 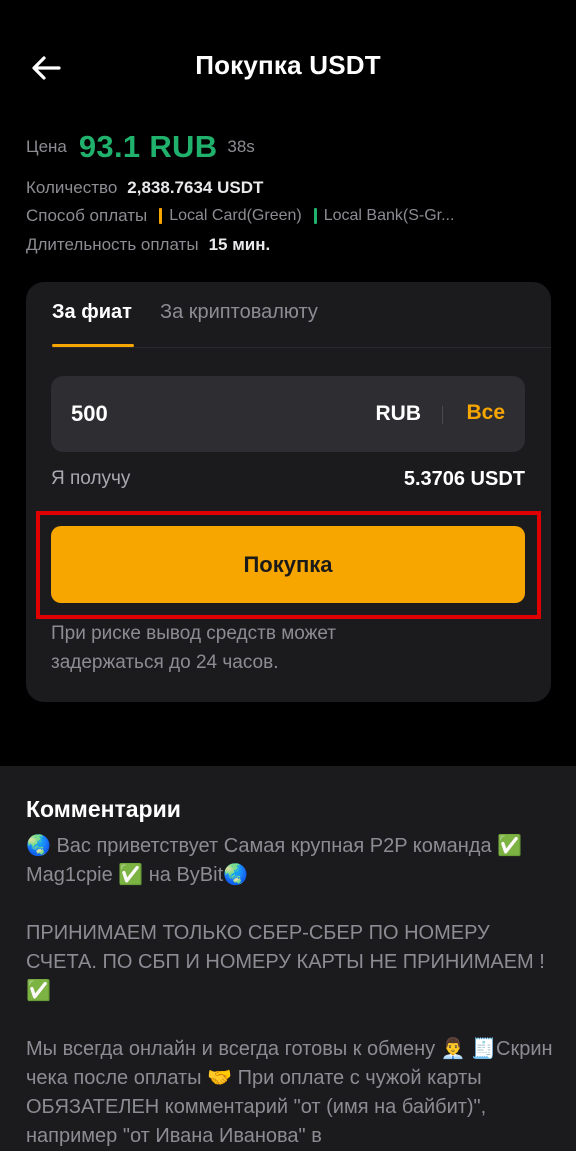 What do you see at coordinates (288, 481) in the screenshot?
I see `receive-row: Я получу 5.3706 USDT` at bounding box center [288, 481].